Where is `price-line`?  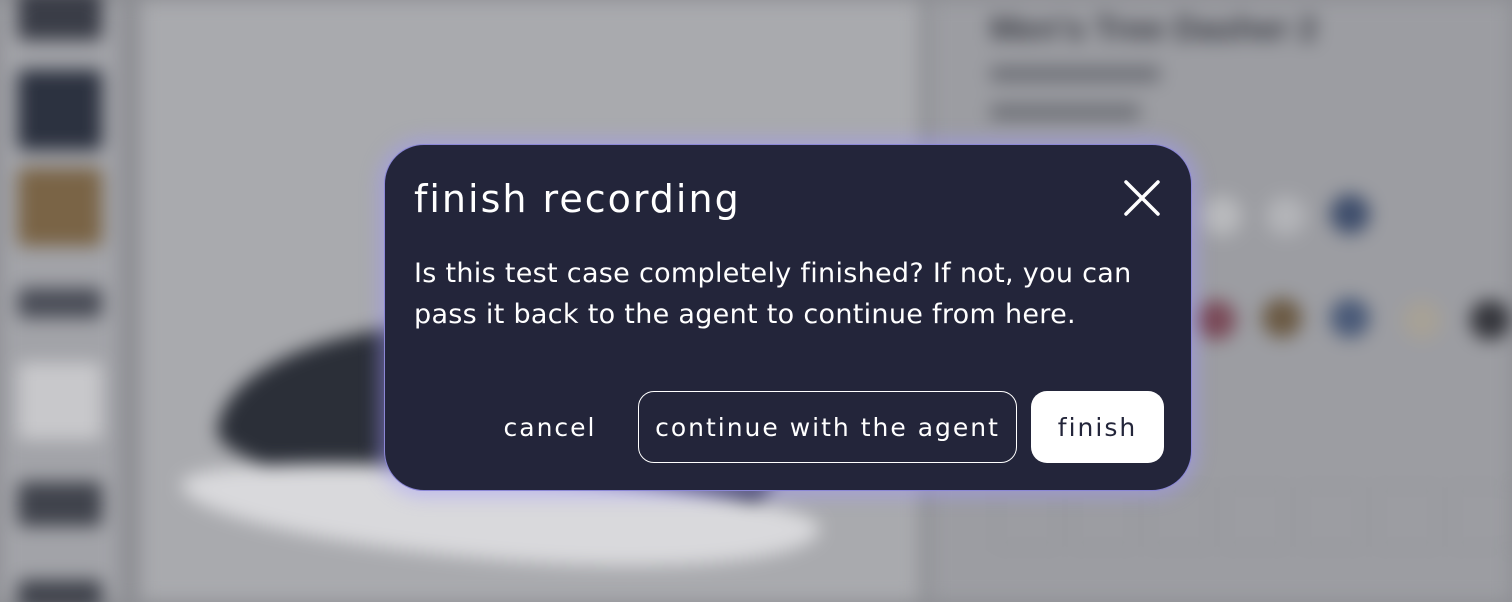
price-line is located at coordinates (1075, 74).